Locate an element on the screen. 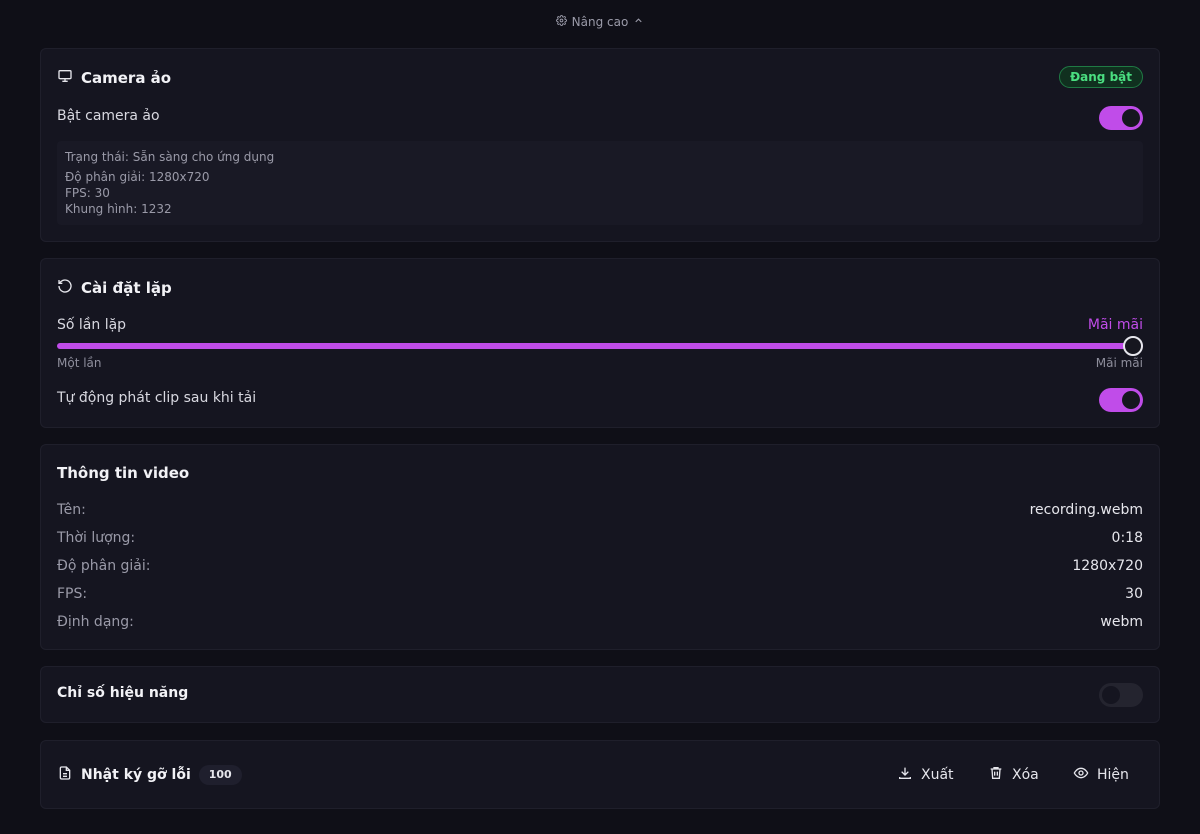 This screenshot has height=834, width=1200. file-text-icon is located at coordinates (65, 775).